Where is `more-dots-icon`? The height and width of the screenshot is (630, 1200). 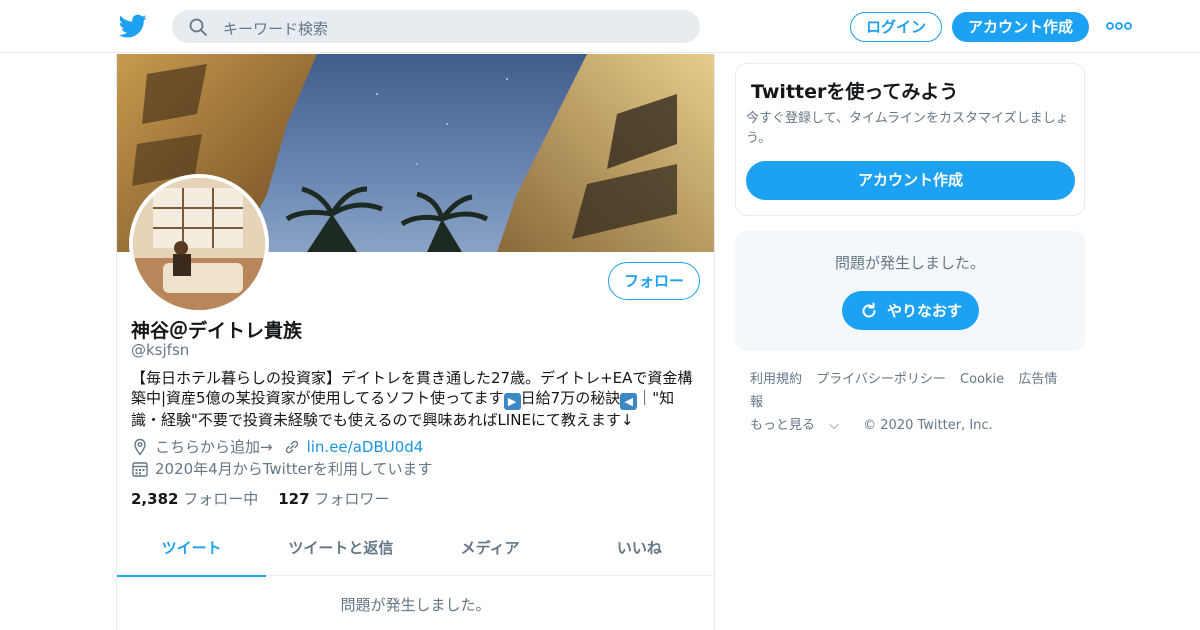
more-dots-icon is located at coordinates (1119, 26).